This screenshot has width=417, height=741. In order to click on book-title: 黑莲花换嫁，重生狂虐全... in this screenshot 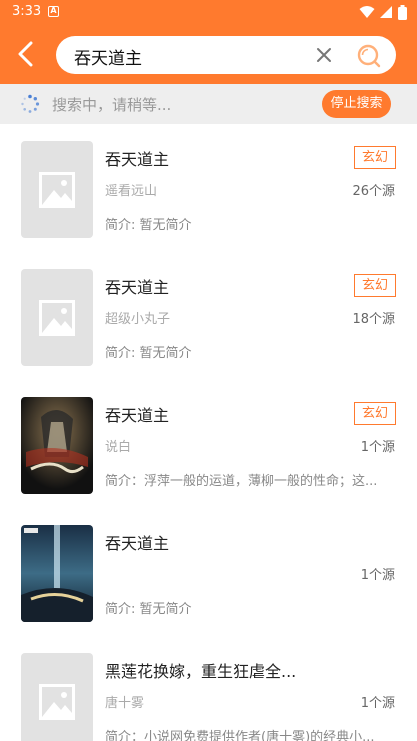, I will do `click(201, 671)`.